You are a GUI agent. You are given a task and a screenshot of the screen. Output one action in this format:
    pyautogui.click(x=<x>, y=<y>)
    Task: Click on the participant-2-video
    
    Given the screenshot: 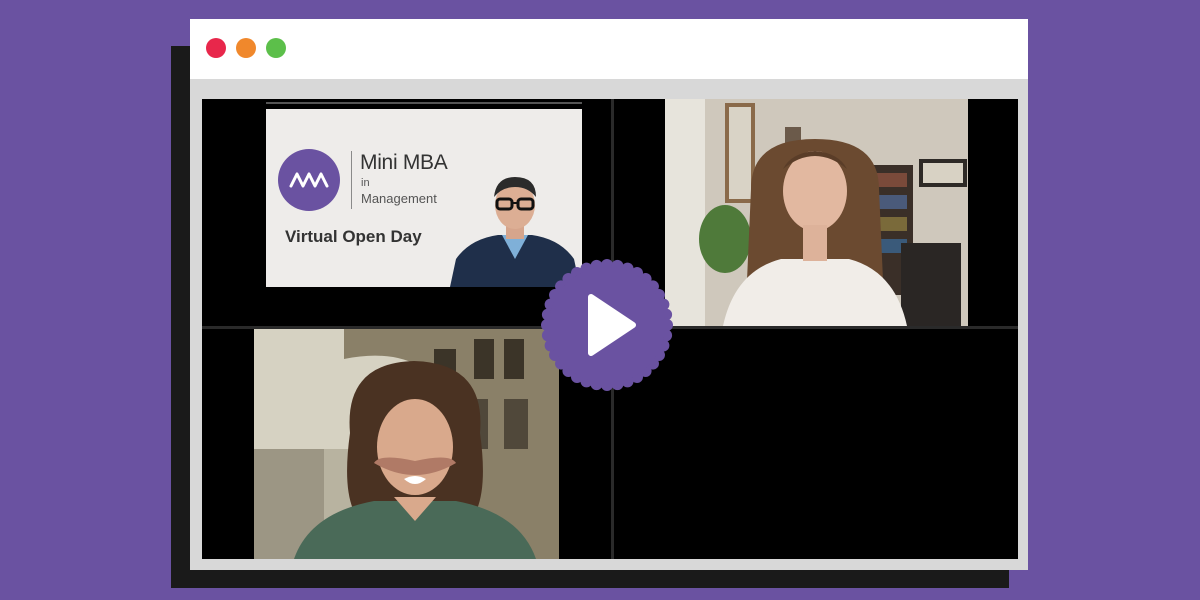 What is the action you would take?
    pyautogui.click(x=816, y=212)
    